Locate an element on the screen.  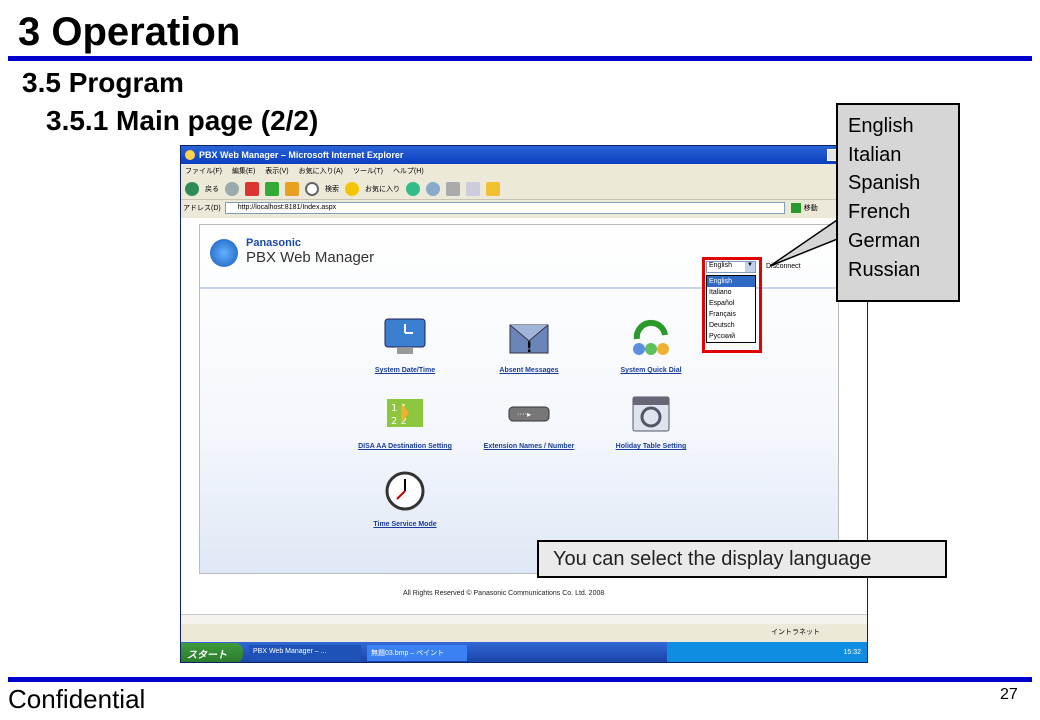
language-name: English is located at coordinates (881, 126).